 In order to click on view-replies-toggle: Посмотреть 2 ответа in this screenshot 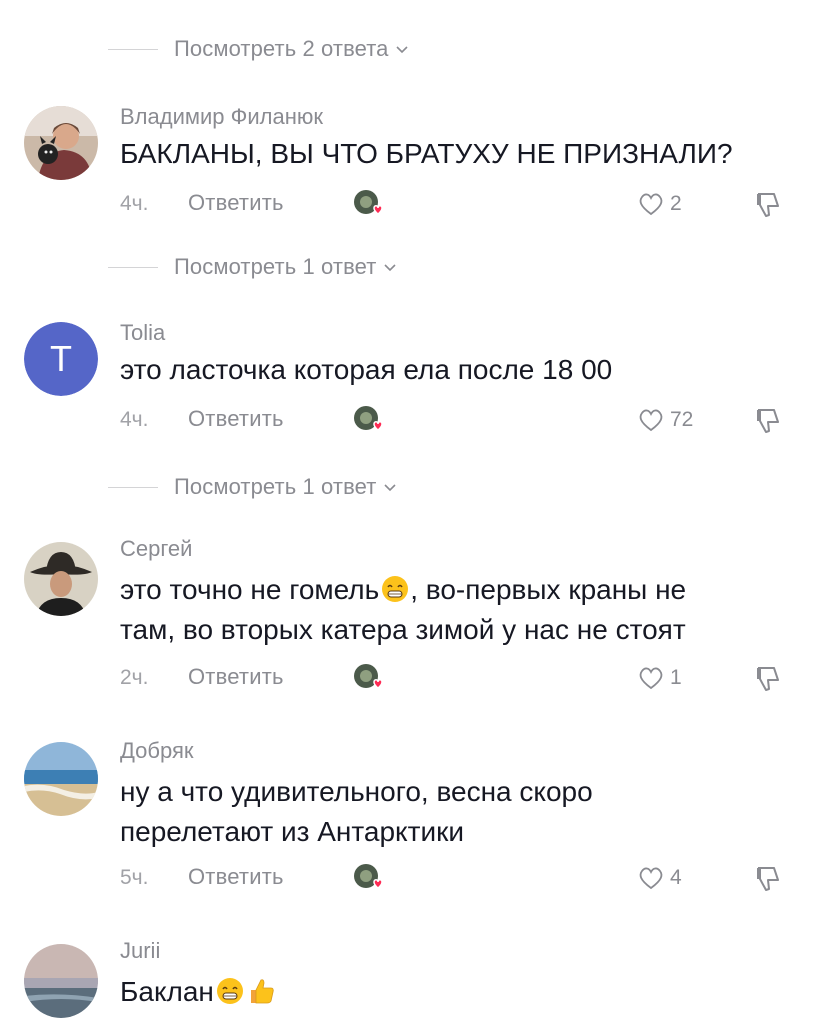, I will do `click(259, 49)`.